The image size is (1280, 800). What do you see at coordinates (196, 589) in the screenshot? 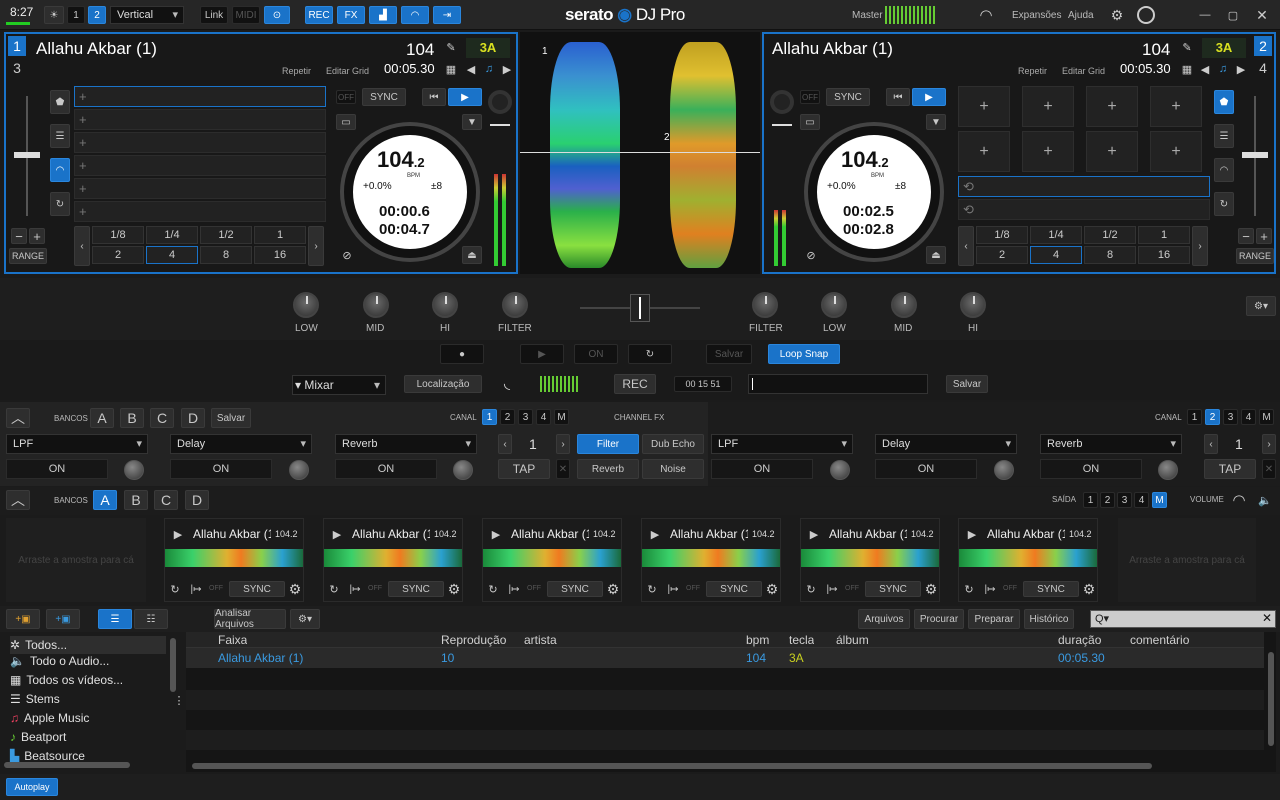
I see `trigger-icon: |↦` at bounding box center [196, 589].